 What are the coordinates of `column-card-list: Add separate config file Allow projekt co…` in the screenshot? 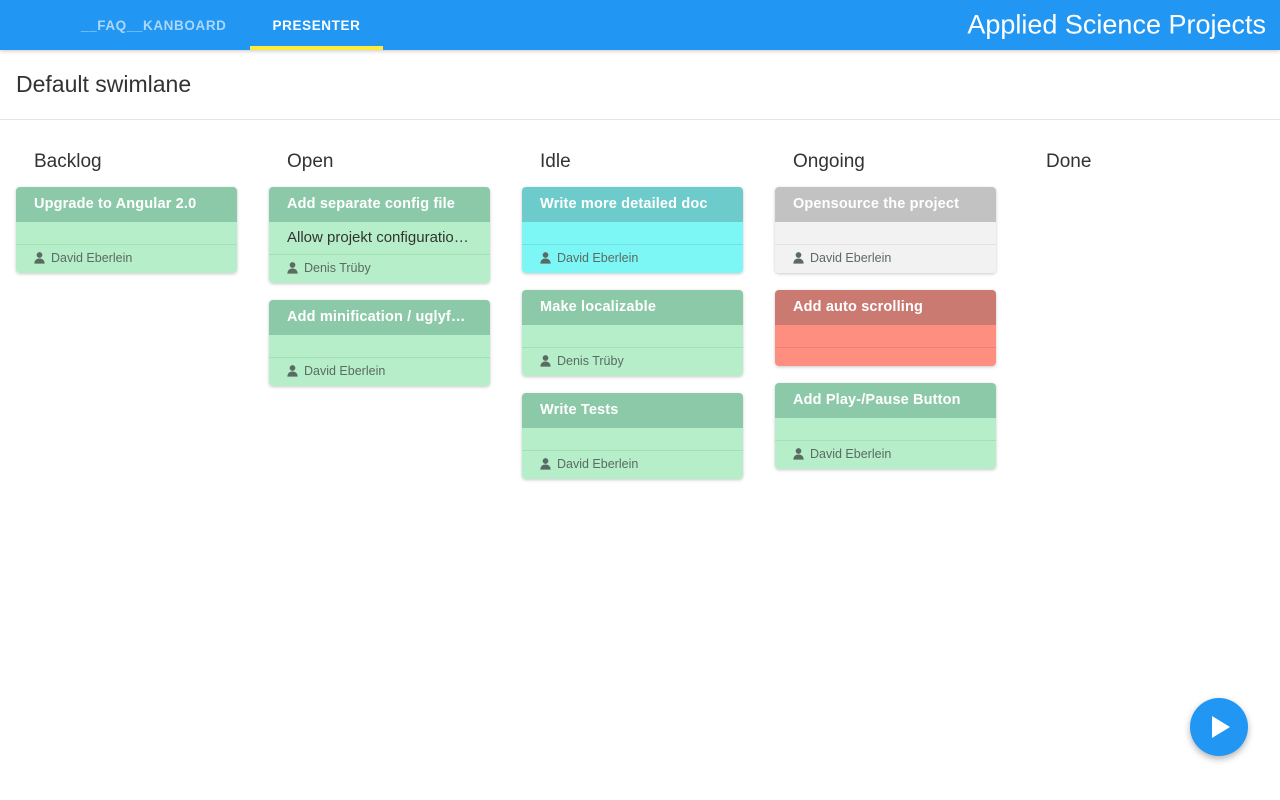 It's located at (379, 286).